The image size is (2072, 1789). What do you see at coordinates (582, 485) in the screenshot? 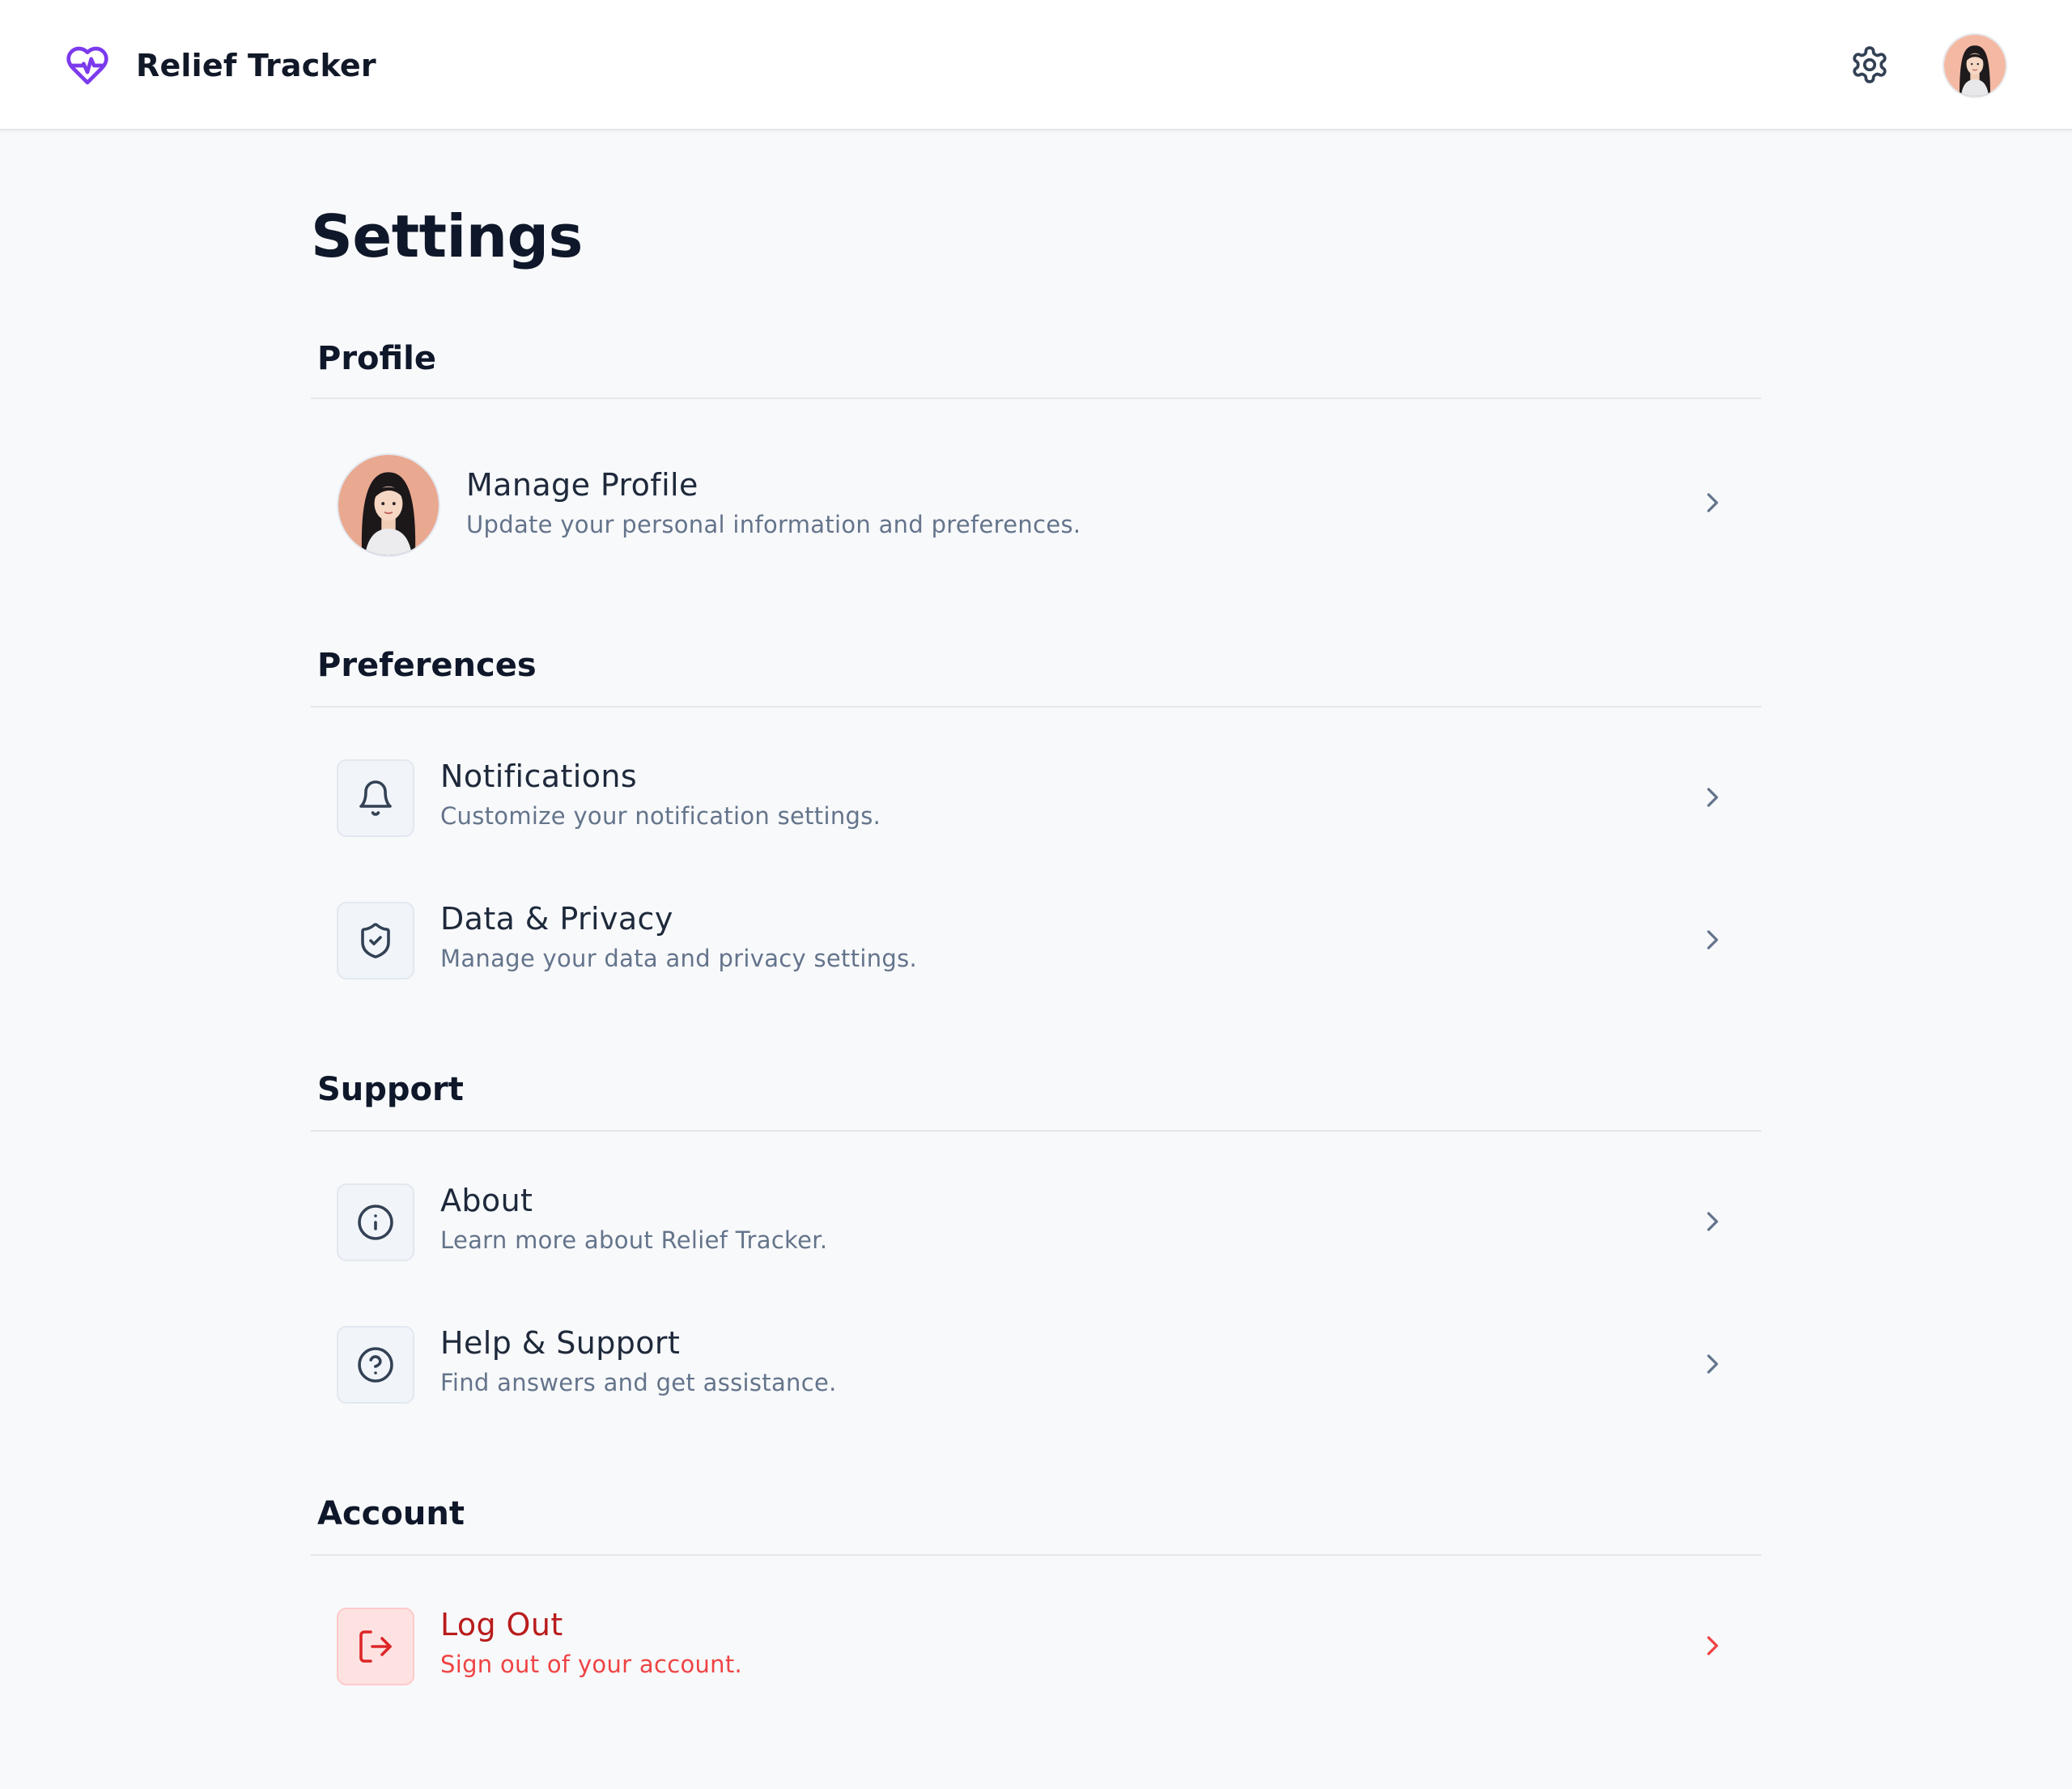
I see `row-title: Manage Profile` at bounding box center [582, 485].